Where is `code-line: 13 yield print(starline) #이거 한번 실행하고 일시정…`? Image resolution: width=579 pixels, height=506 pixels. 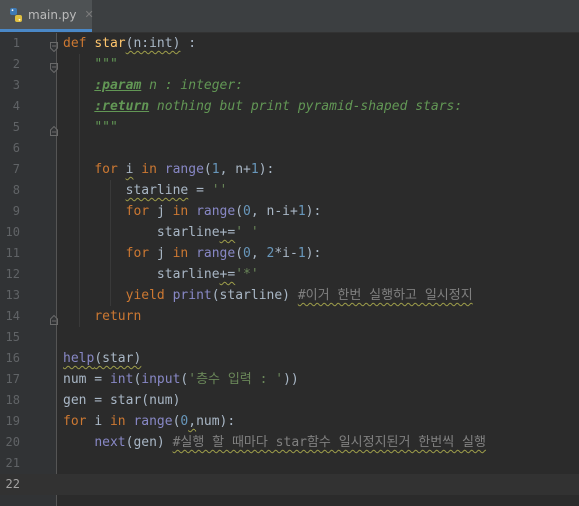
code-line: 13 yield print(starline) #이거 한번 실행하고 일시정… is located at coordinates (289, 295).